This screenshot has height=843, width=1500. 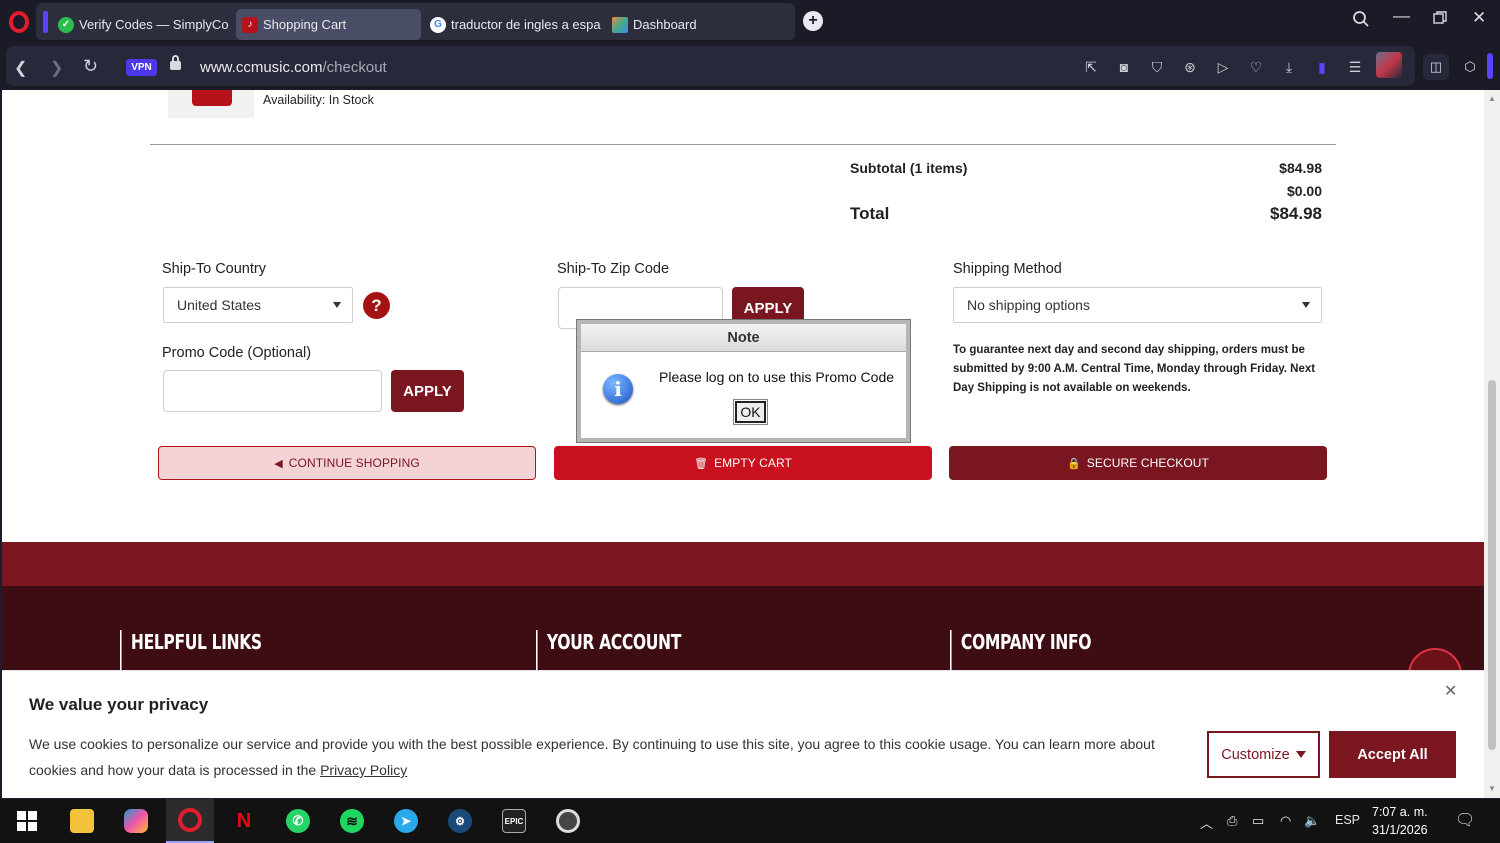 What do you see at coordinates (56, 68) in the screenshot?
I see `forward-icon: ❯` at bounding box center [56, 68].